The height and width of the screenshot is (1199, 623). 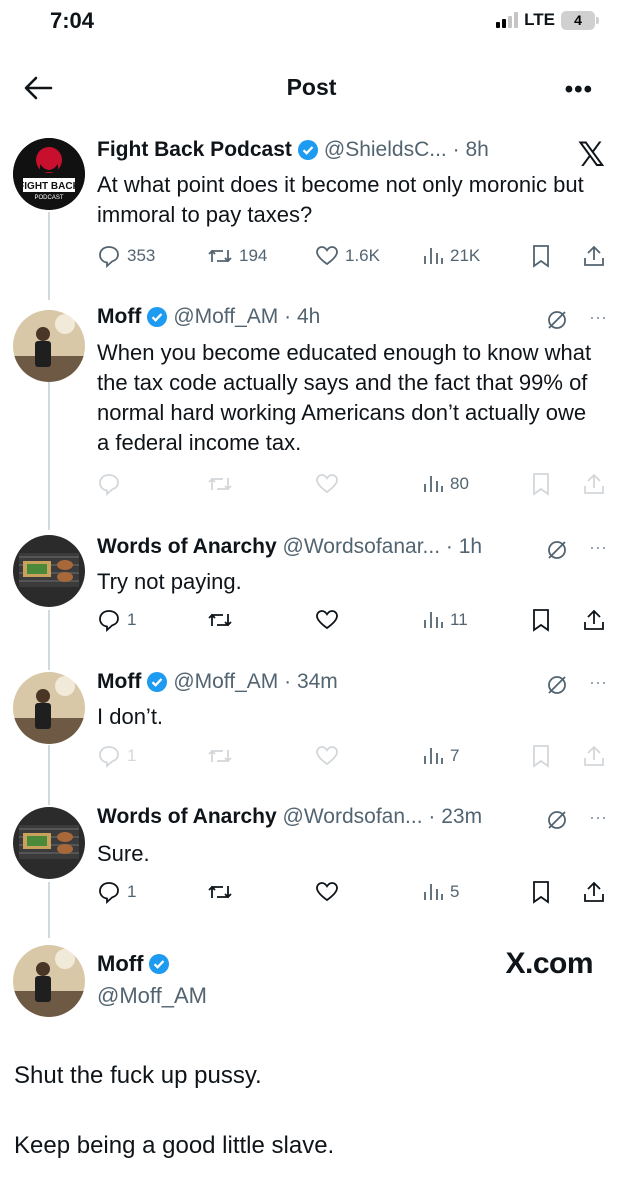 What do you see at coordinates (49, 174) in the screenshot?
I see `avatar: FIGHT BACK PODCAST` at bounding box center [49, 174].